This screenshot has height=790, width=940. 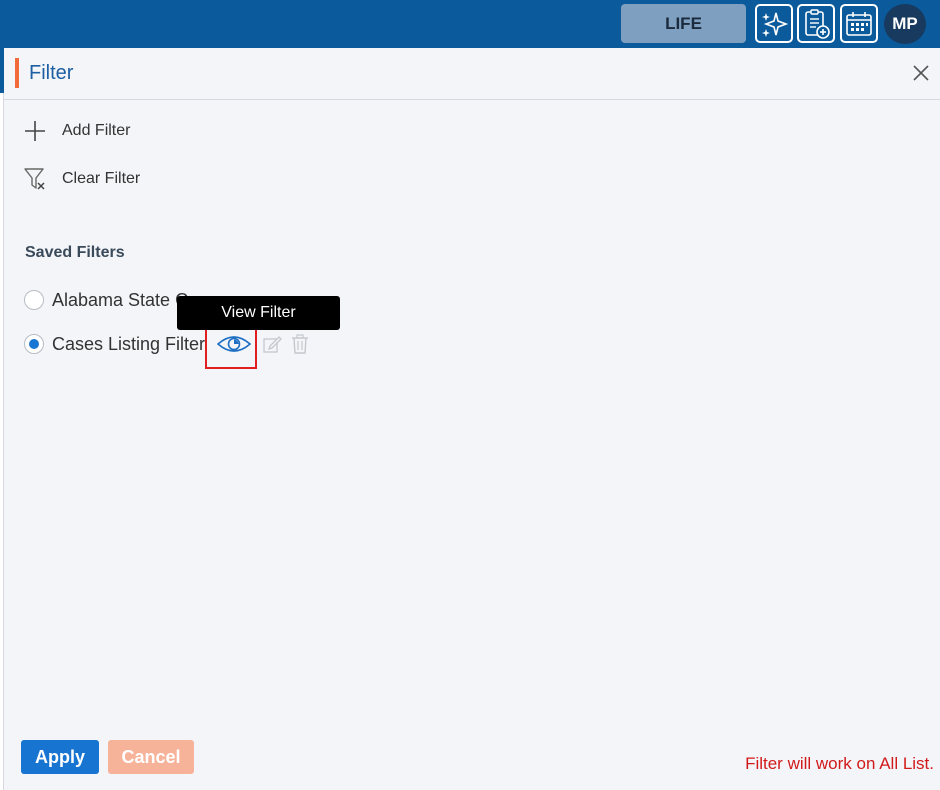 What do you see at coordinates (96, 130) in the screenshot?
I see `add-filter-label: Add Filter` at bounding box center [96, 130].